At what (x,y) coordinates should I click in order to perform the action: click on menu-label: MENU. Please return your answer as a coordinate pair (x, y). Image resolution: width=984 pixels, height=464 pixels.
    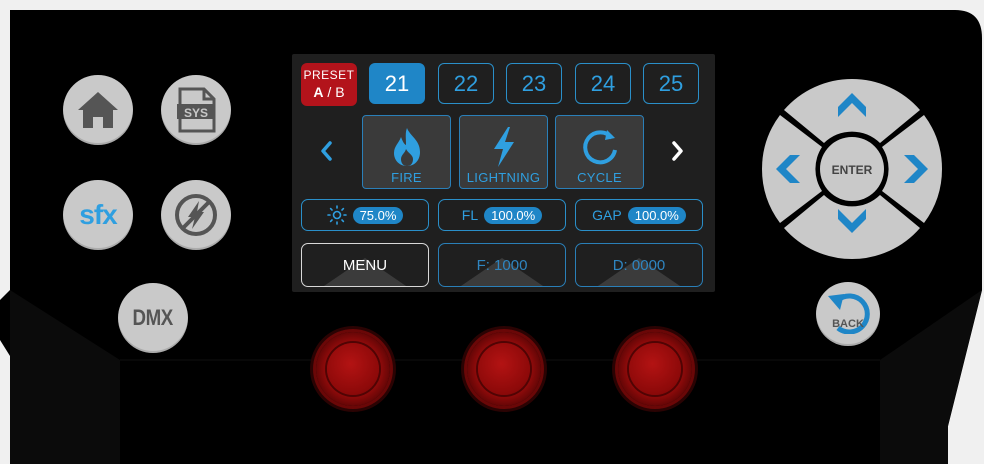
    Looking at the image, I should click on (365, 265).